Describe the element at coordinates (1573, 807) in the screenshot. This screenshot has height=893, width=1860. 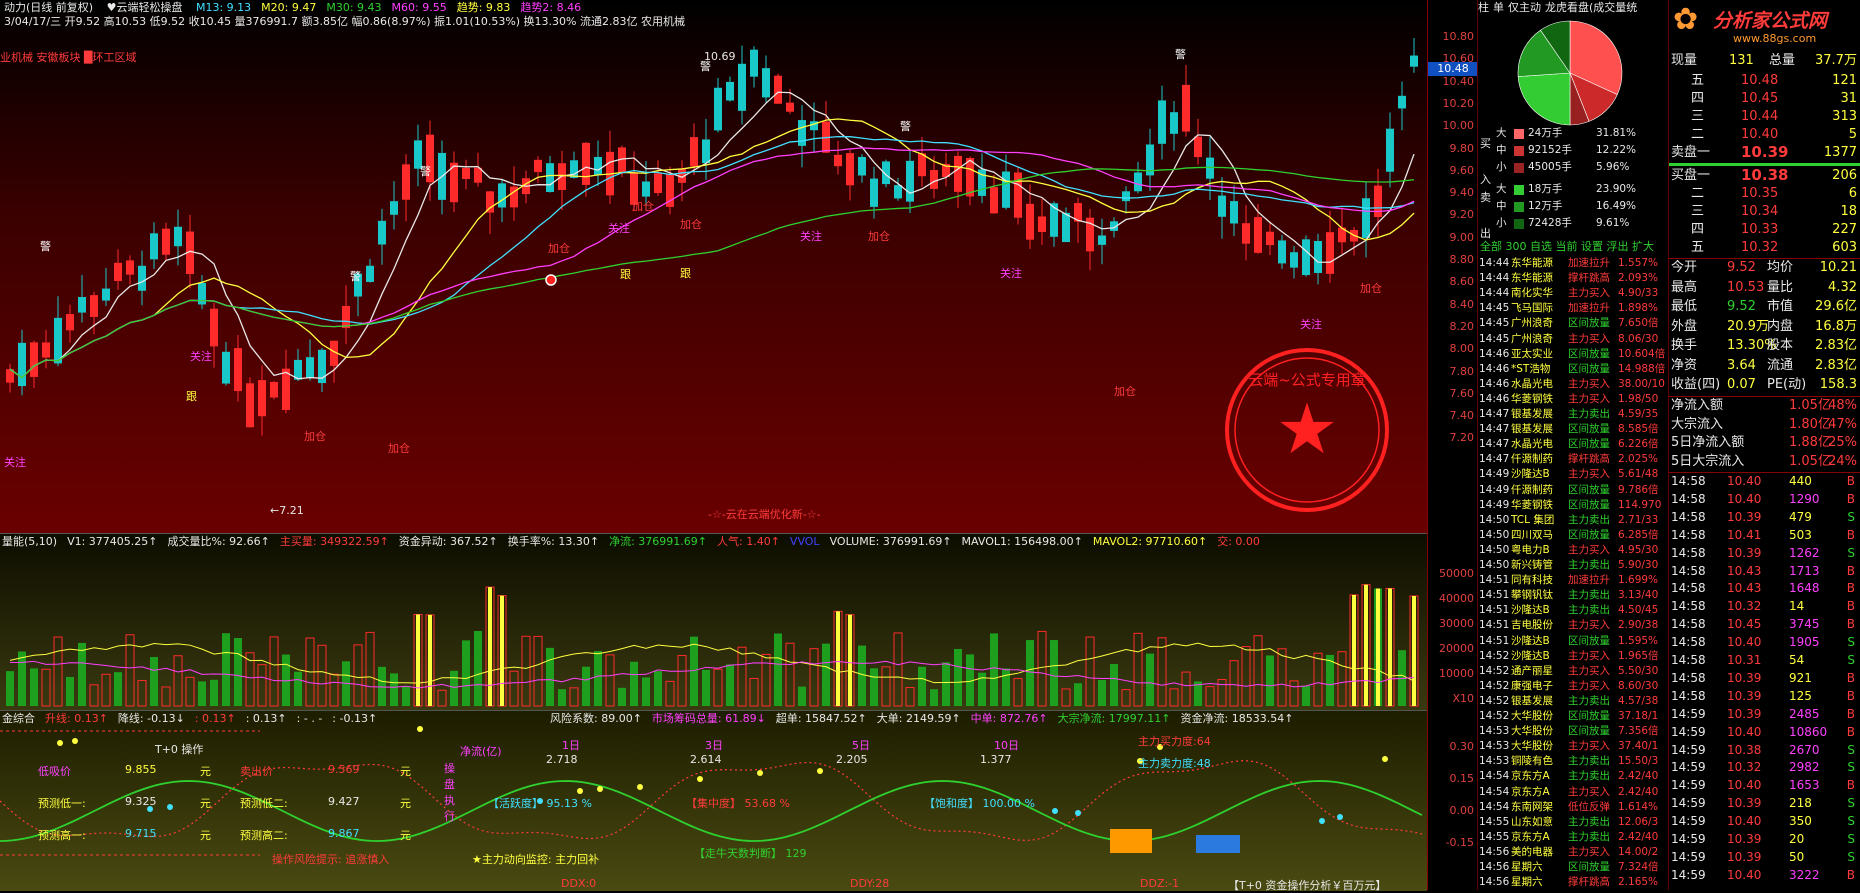
I see `alert-row: 14:54 东南网架 低位反弹 1.614%` at that location.